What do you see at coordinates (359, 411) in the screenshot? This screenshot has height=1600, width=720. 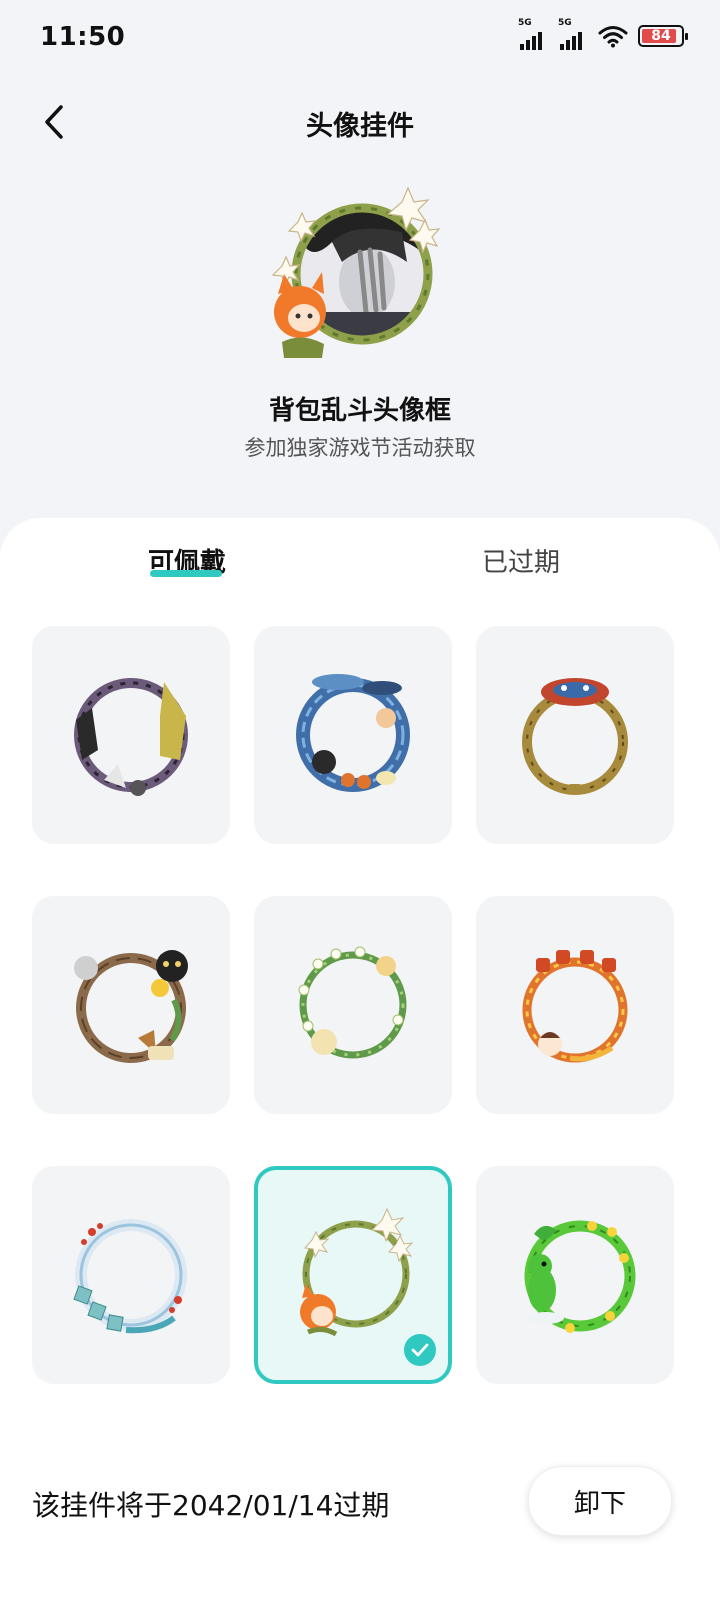 I see `pendant-name: 背包乱斗头像框` at bounding box center [359, 411].